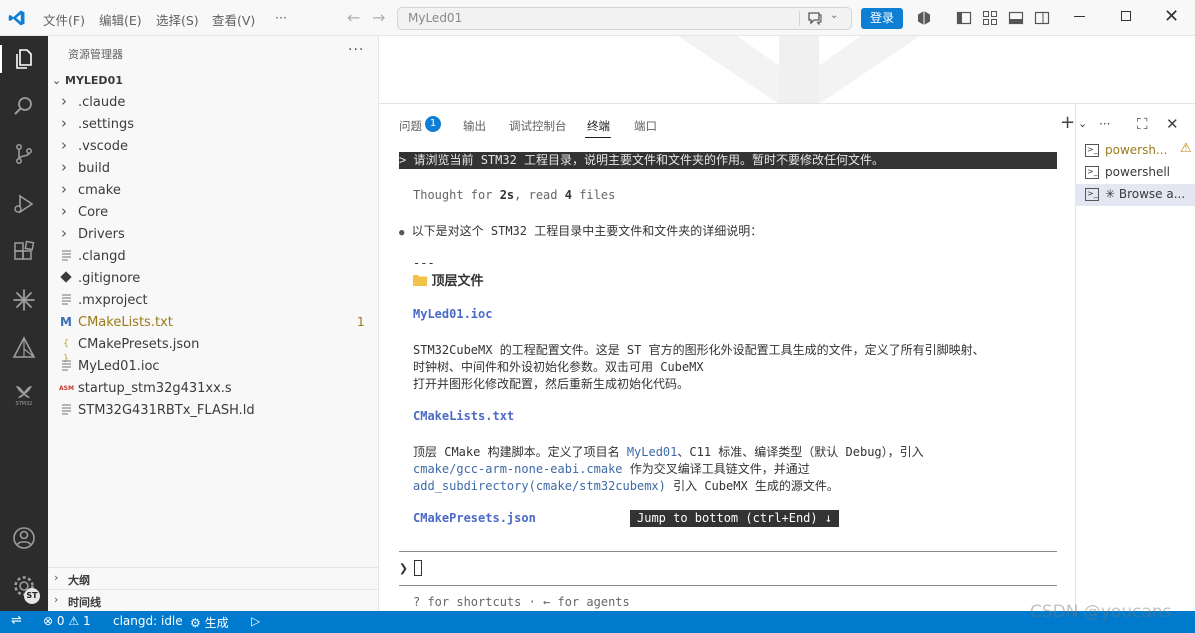 This screenshot has width=1195, height=633. What do you see at coordinates (177, 19) in the screenshot?
I see `menu-selection: 选择(S)` at bounding box center [177, 19].